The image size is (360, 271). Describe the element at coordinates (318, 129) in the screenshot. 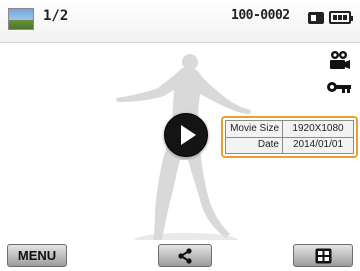

I see `movie-size-value: 1920X1080` at that location.